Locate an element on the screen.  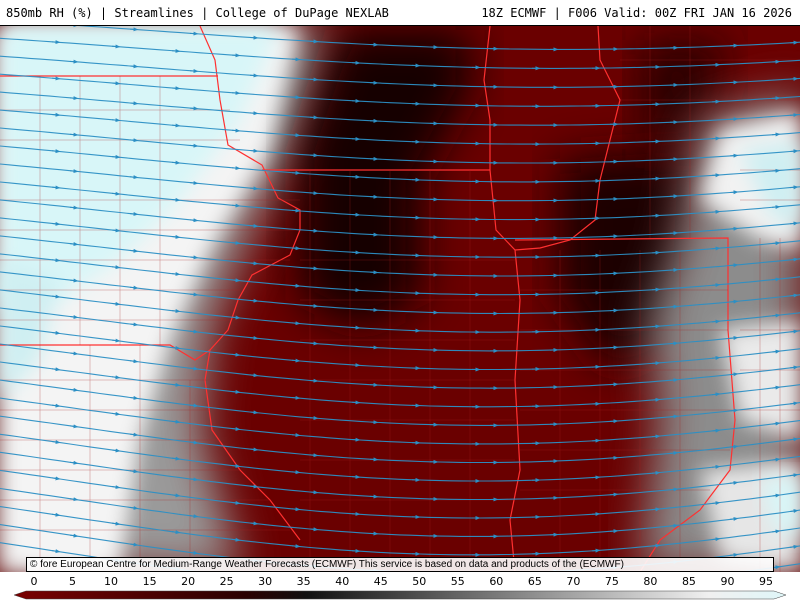
colorbar-tick-label: 0 is located at coordinates (34, 581).